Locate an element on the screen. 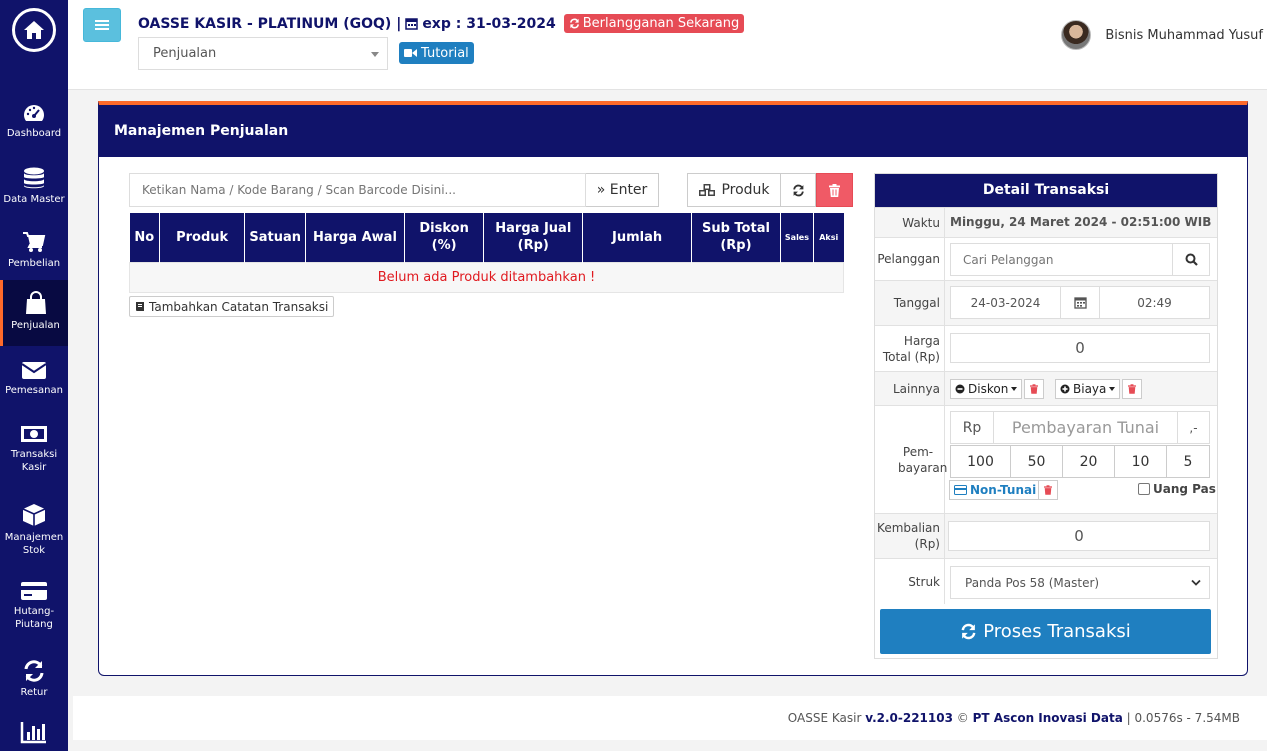  home-button is located at coordinates (34, 30).